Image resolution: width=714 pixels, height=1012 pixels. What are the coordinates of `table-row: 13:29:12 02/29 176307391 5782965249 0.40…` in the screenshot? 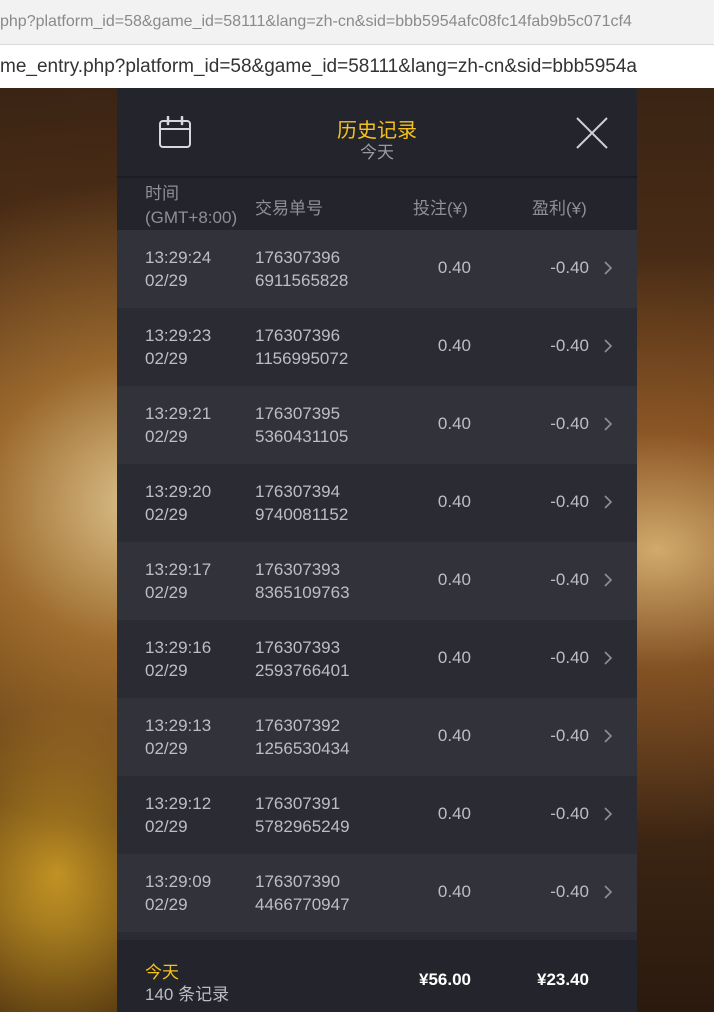 It's located at (377, 815).